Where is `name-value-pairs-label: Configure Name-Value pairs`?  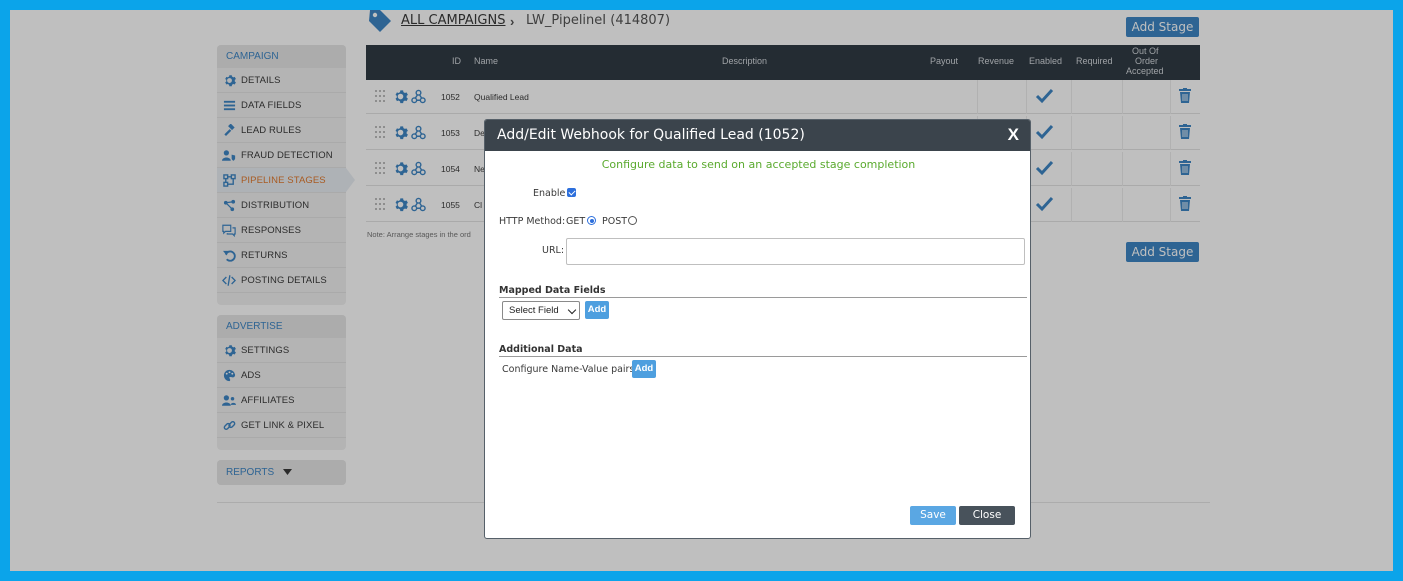 name-value-pairs-label: Configure Name-Value pairs is located at coordinates (568, 369).